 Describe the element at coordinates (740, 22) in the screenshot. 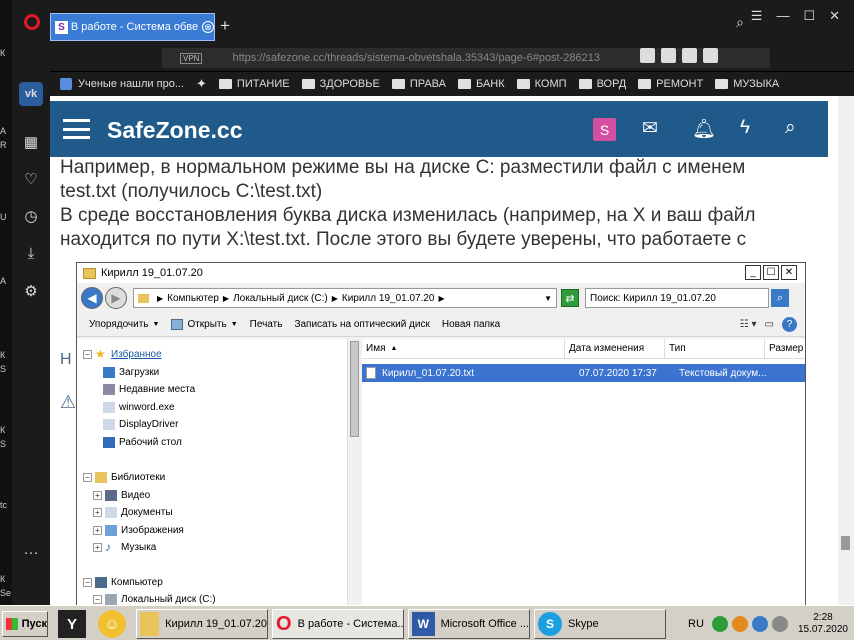

I see `tab-search-icon: ⌕` at that location.